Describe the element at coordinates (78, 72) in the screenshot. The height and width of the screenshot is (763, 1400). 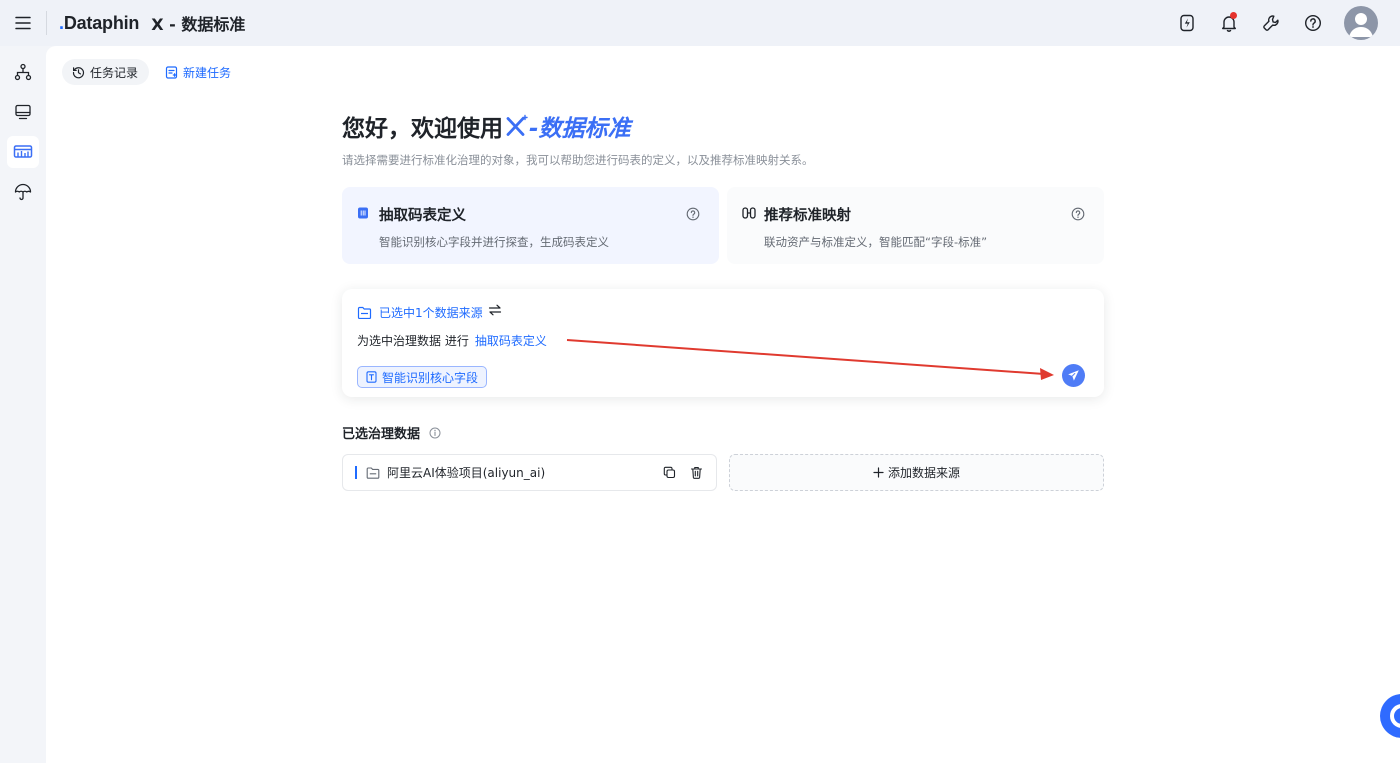
I see `history-icon` at that location.